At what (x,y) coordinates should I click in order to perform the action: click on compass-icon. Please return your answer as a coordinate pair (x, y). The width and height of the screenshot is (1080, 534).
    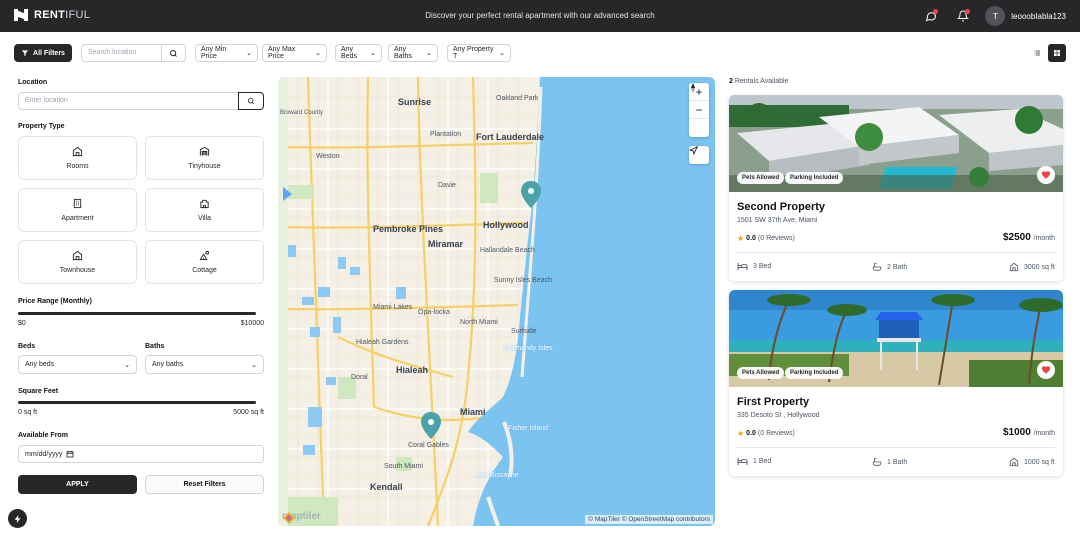
    Looking at the image, I should click on (693, 88).